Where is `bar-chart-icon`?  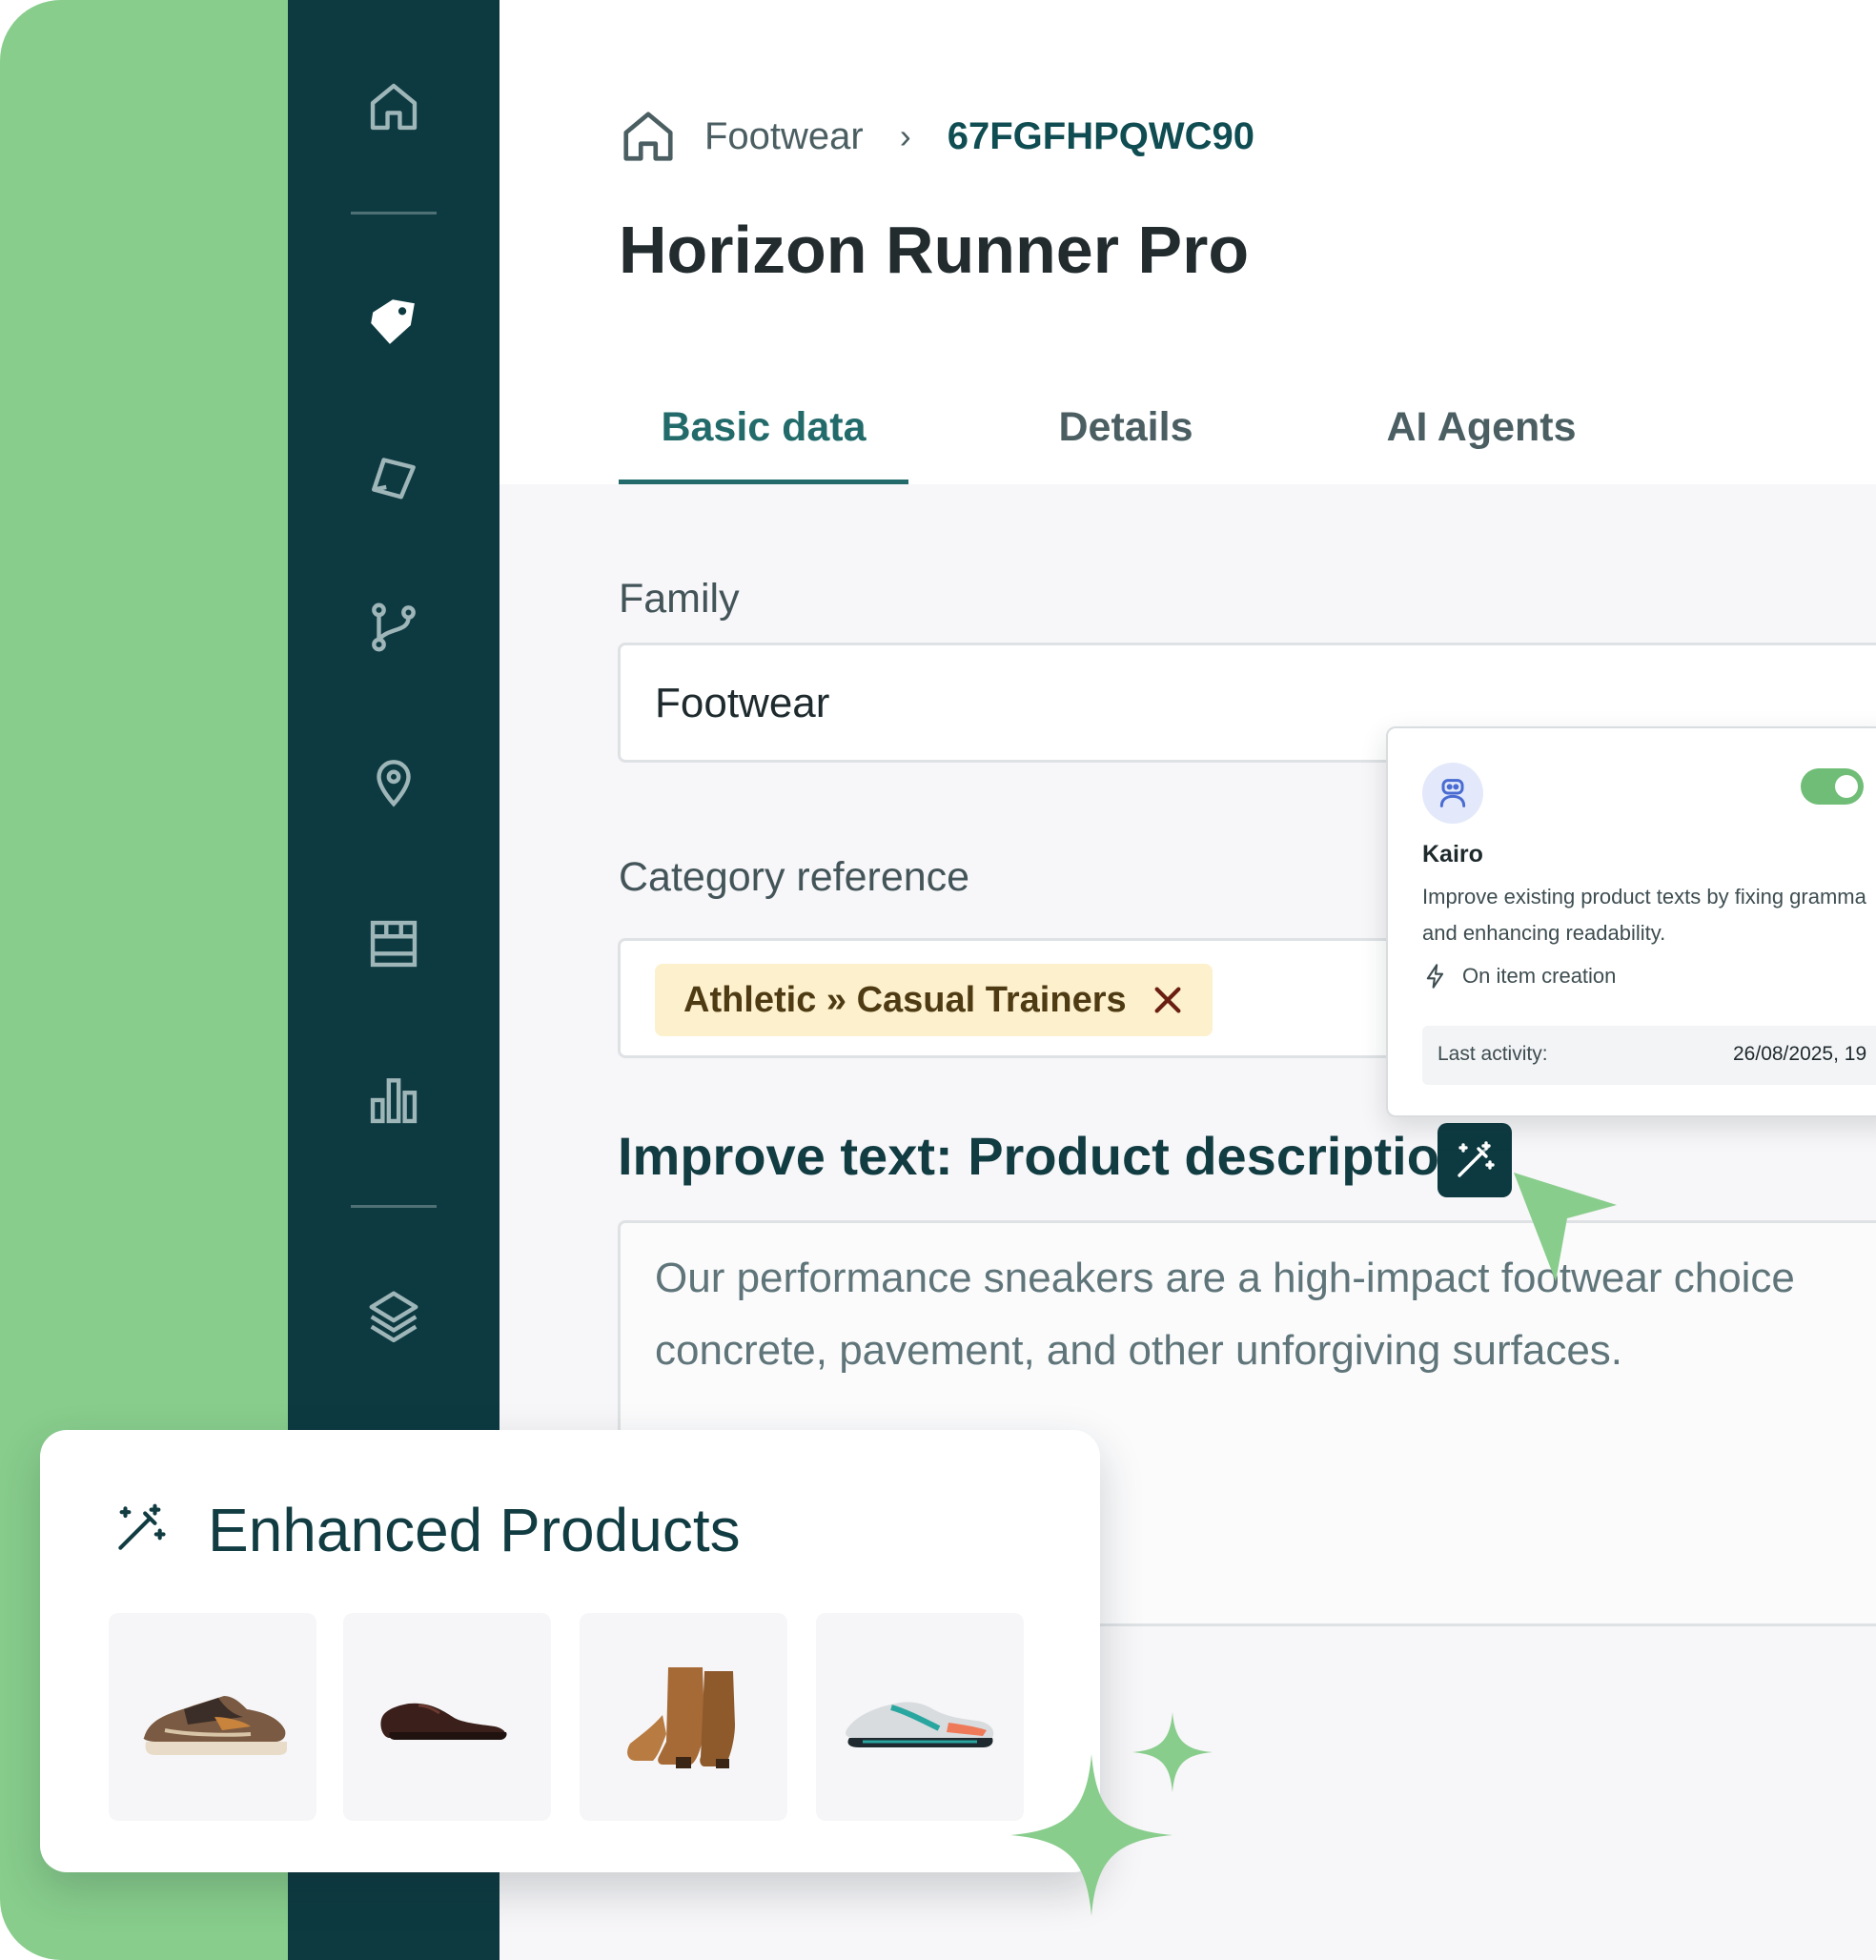
bar-chart-icon is located at coordinates (394, 1100).